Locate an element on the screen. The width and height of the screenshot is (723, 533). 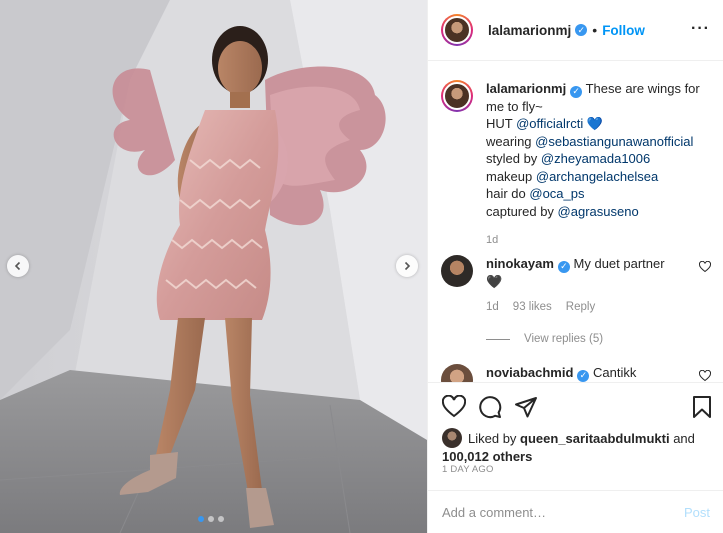
like-heart-icon is located at coordinates (454, 407).